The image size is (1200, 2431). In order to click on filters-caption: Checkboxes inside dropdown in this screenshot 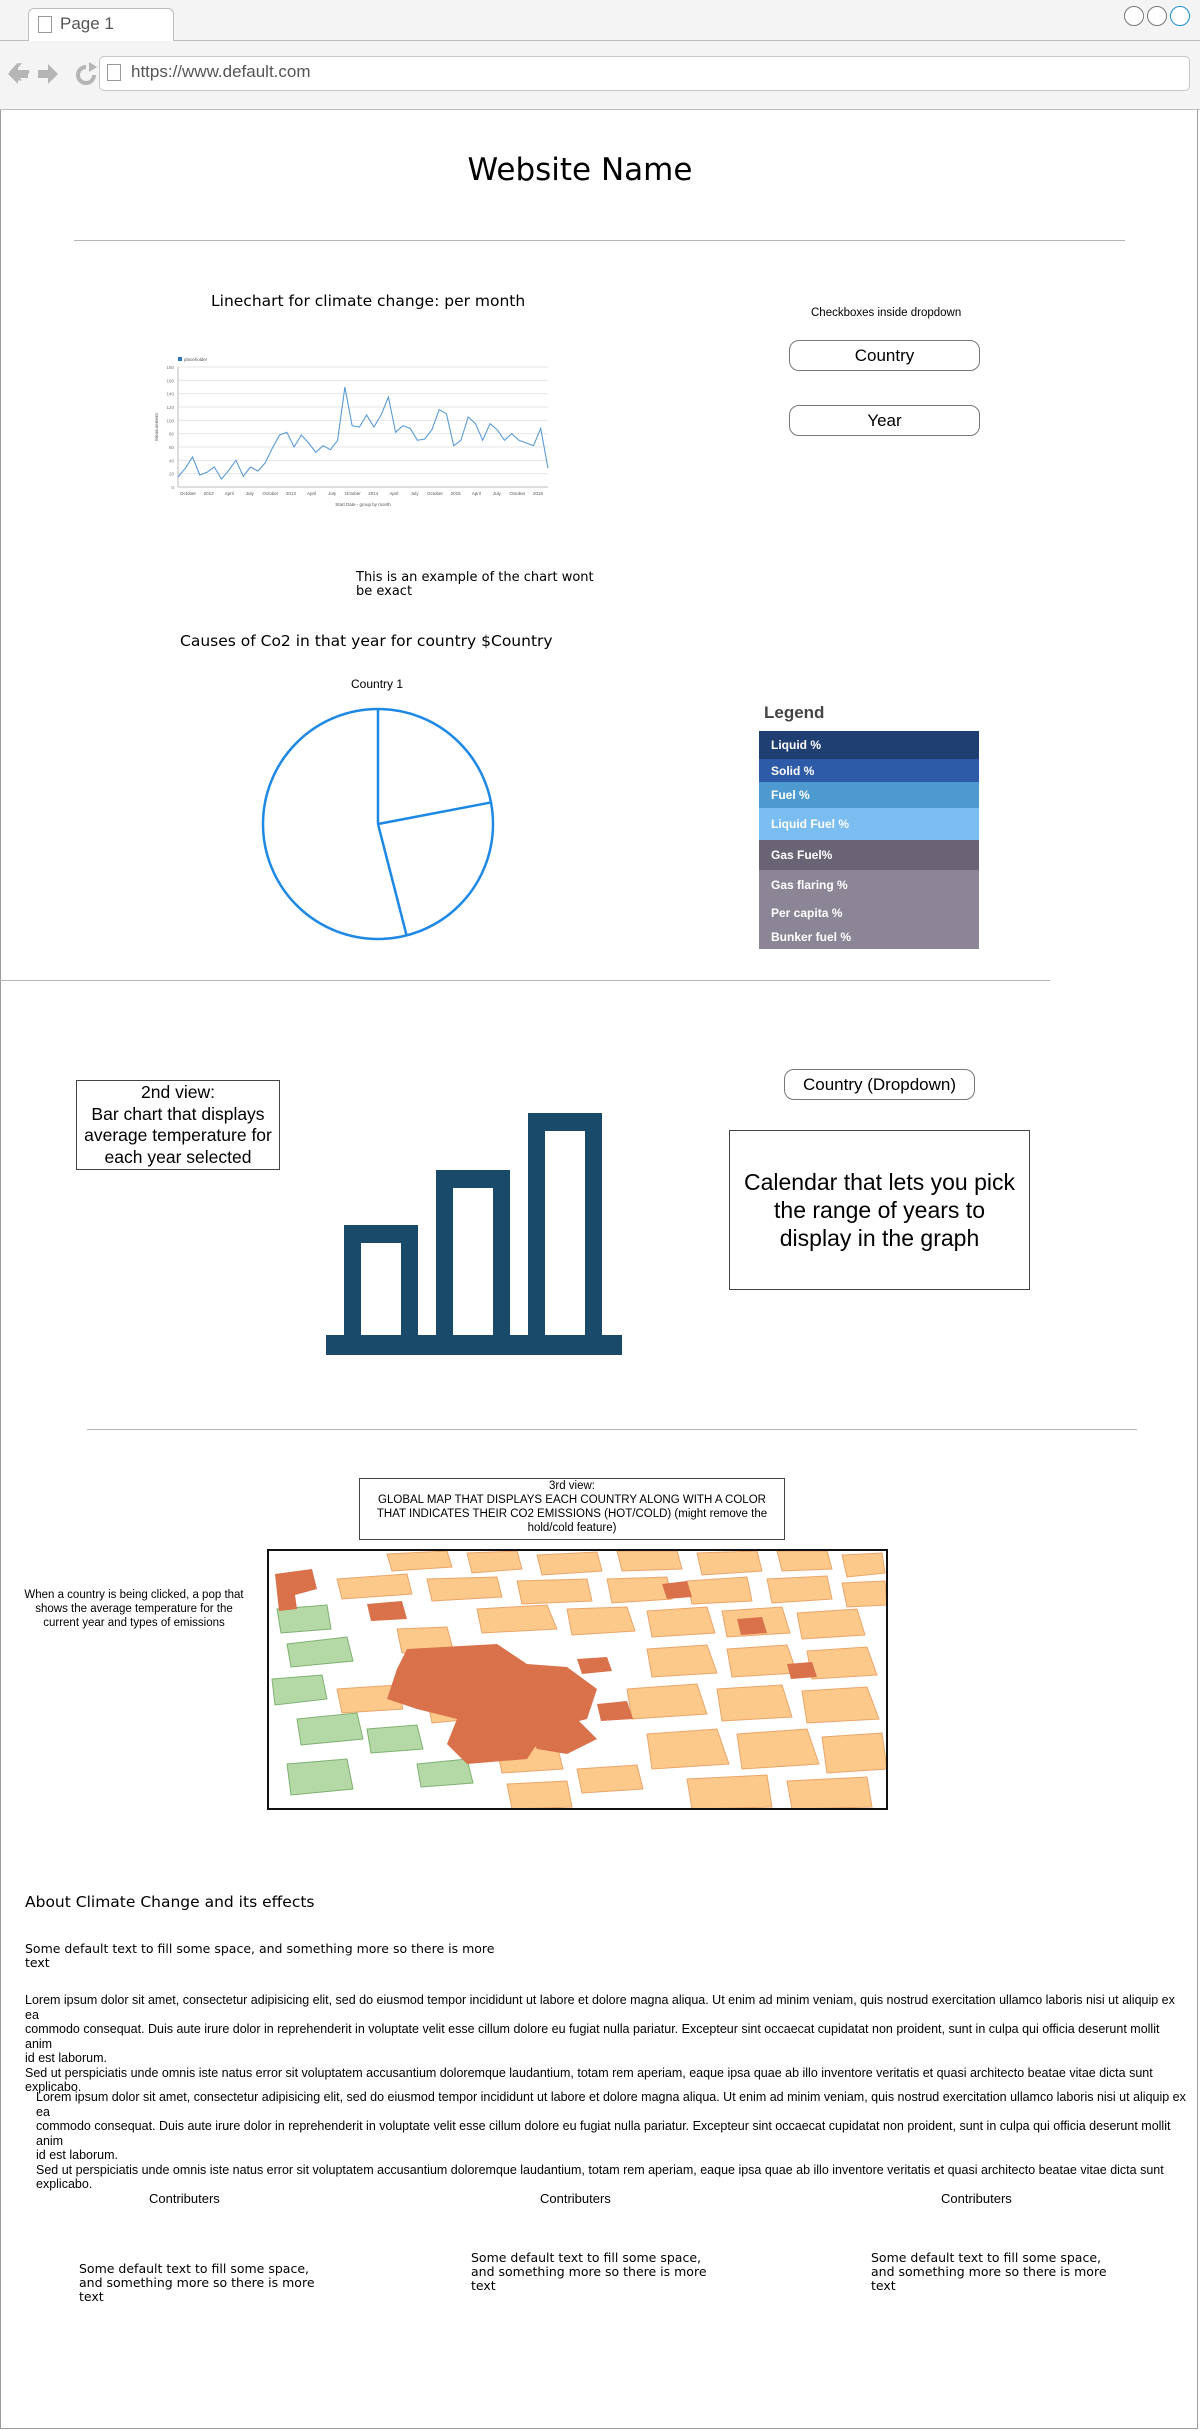, I will do `click(886, 313)`.